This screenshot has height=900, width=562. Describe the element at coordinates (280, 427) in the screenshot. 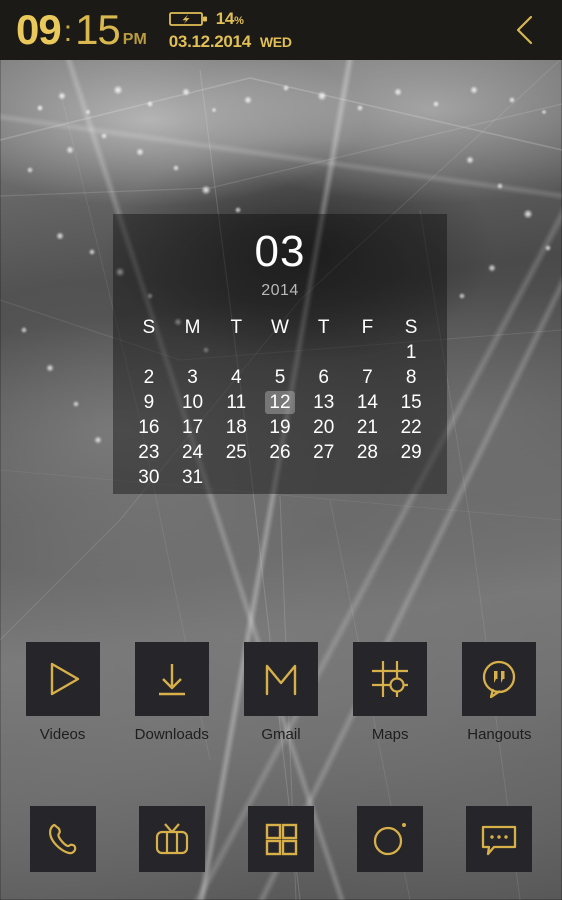

I see `calendar-day-cell: 19` at that location.